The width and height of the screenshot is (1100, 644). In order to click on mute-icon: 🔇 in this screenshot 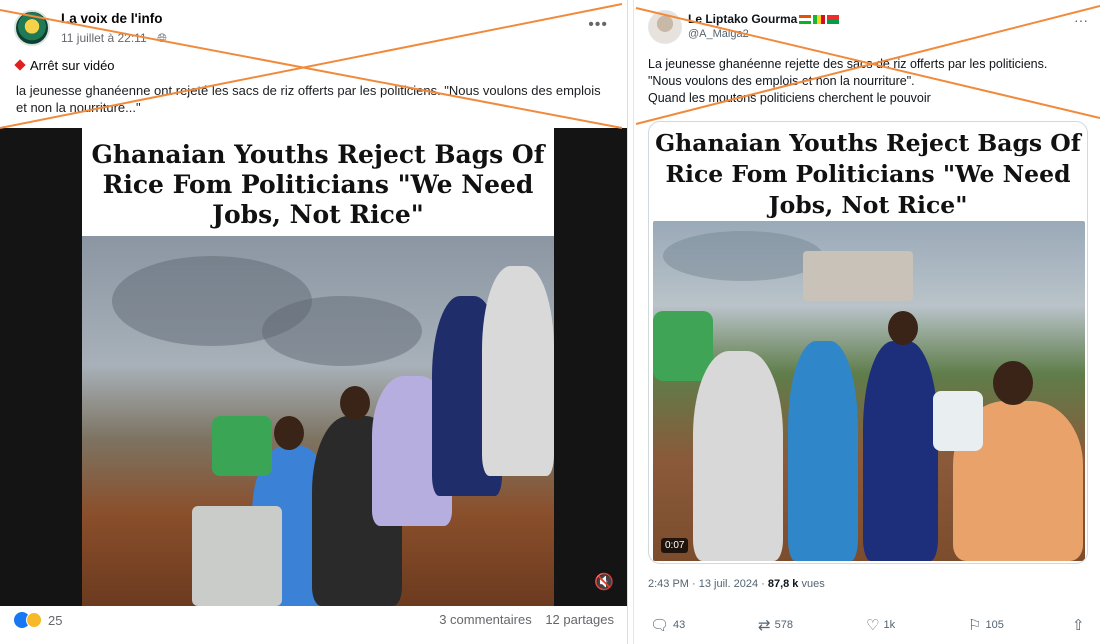, I will do `click(604, 582)`.